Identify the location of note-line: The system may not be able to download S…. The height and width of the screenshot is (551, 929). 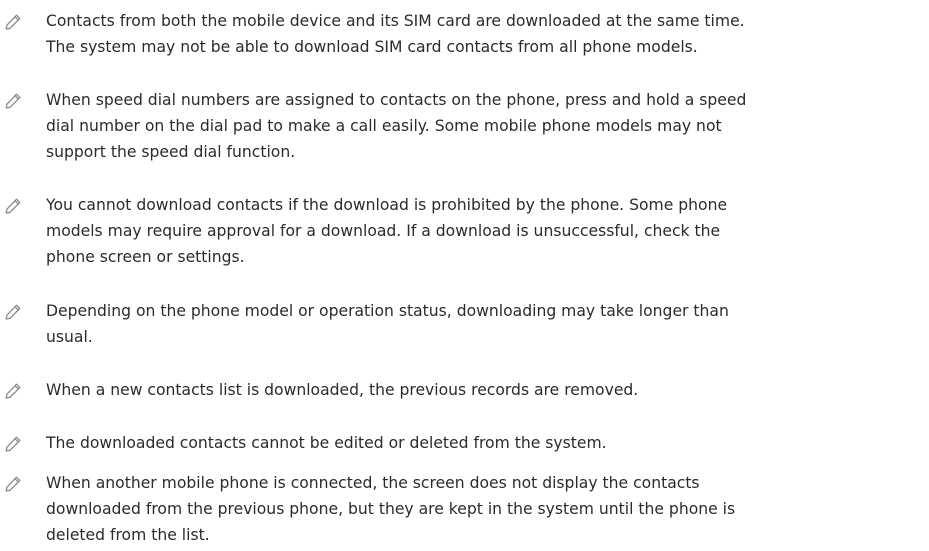
(372, 47).